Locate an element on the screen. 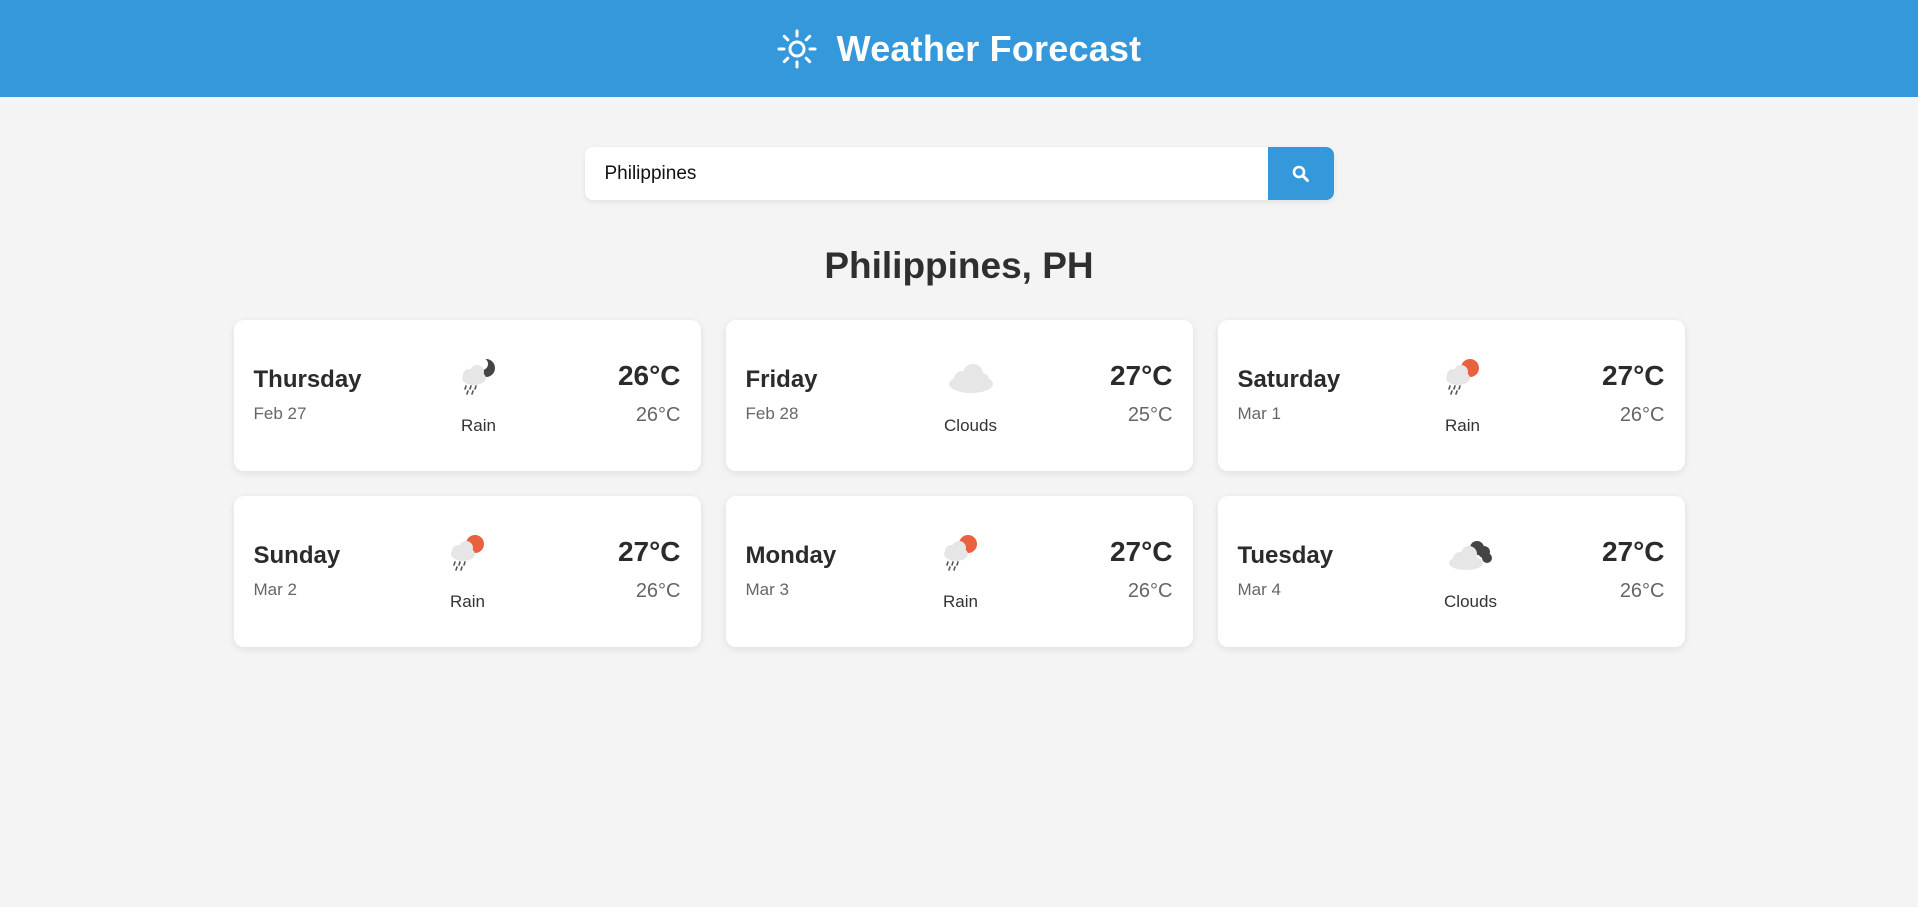 The height and width of the screenshot is (907, 1918). app-title: Weather Forecast is located at coordinates (989, 48).